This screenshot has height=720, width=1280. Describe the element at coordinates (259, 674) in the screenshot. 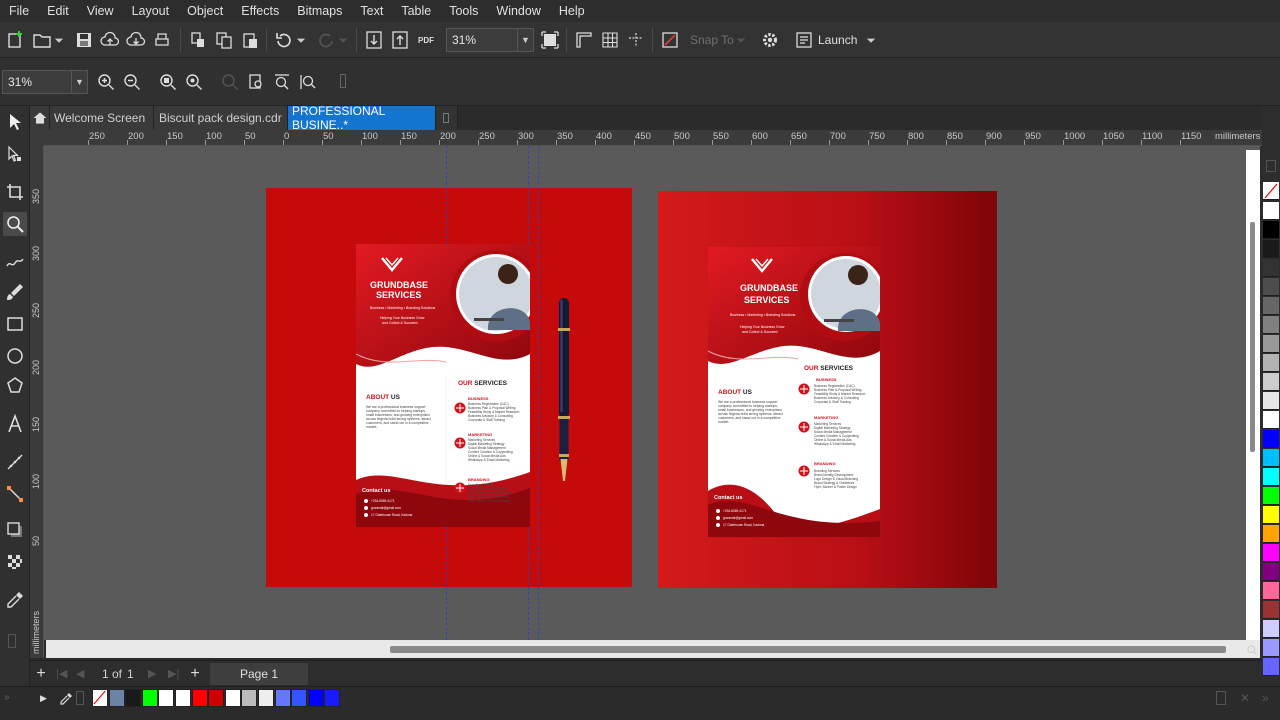

I see `page-1-tab: Page 1` at that location.